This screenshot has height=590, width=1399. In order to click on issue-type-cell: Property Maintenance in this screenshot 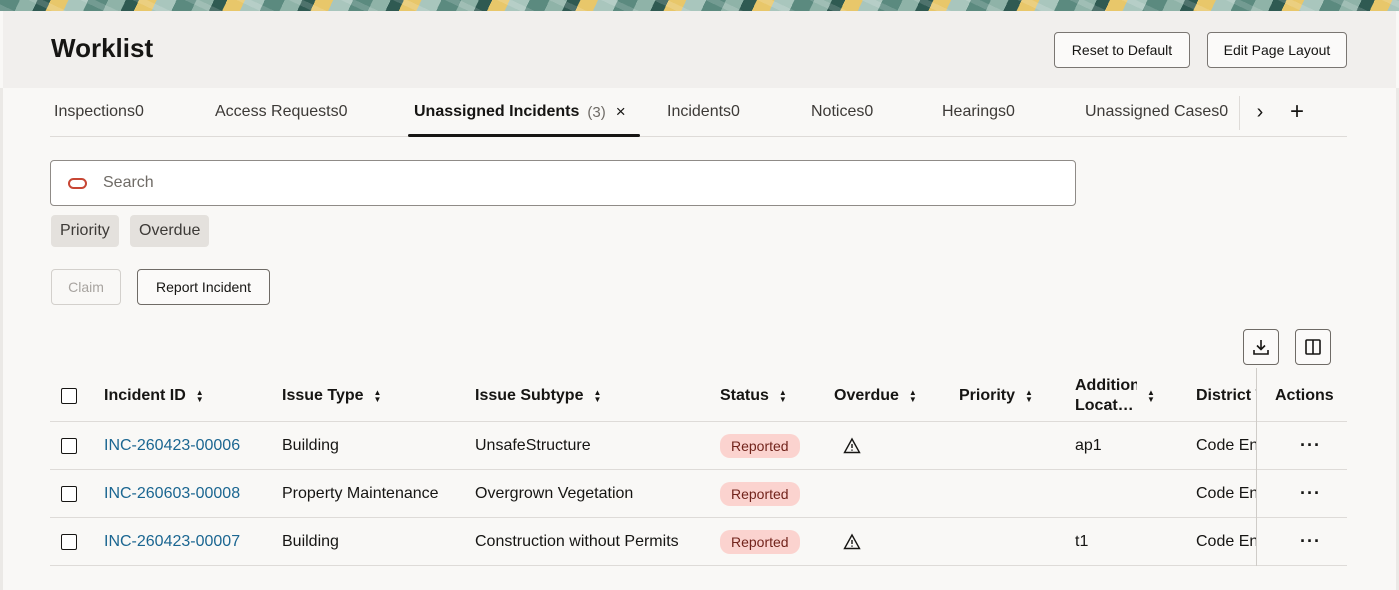, I will do `click(360, 493)`.